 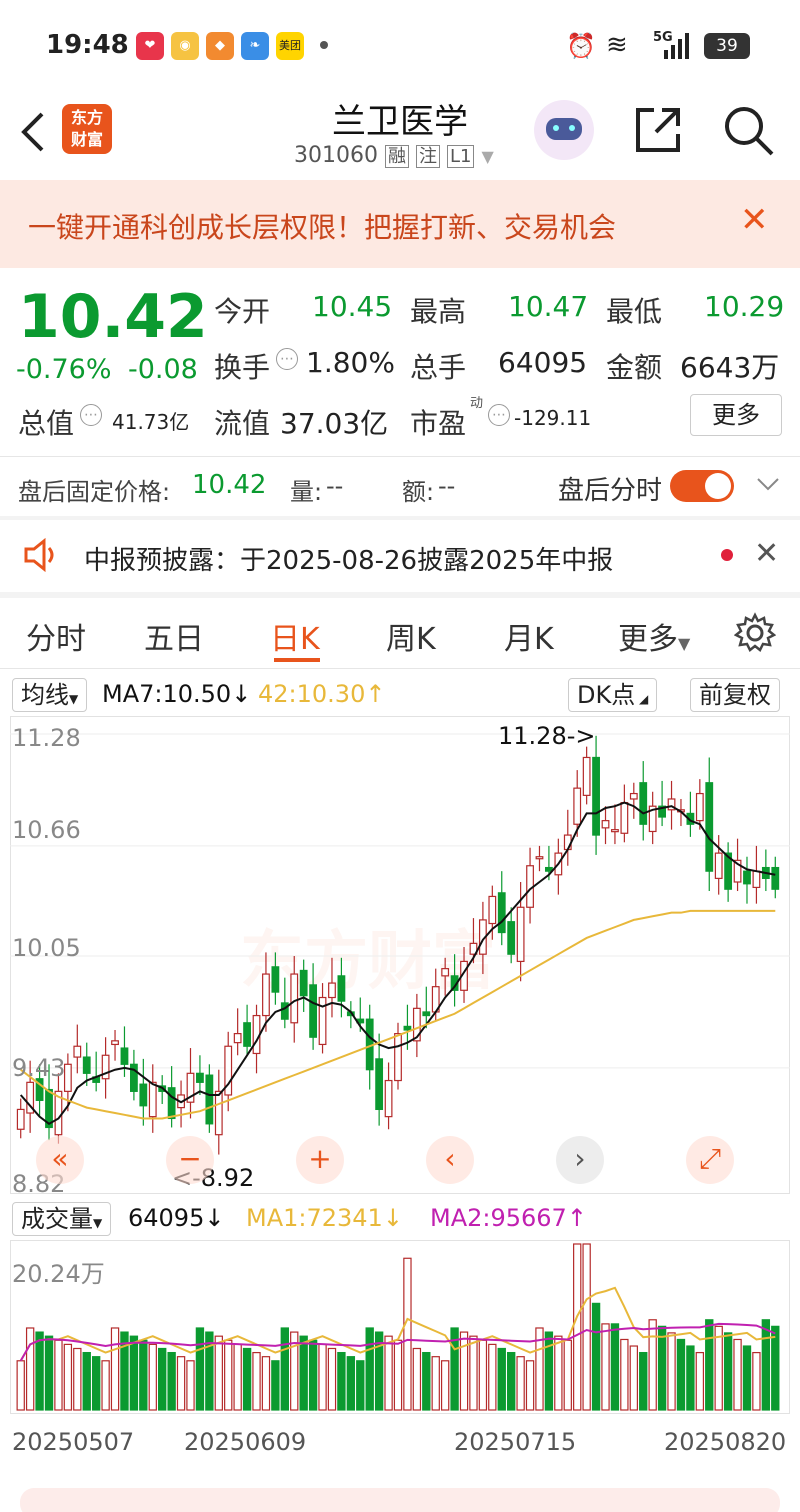 What do you see at coordinates (392, 1218) in the screenshot?
I see `vol-ma1-arrow: ↓` at bounding box center [392, 1218].